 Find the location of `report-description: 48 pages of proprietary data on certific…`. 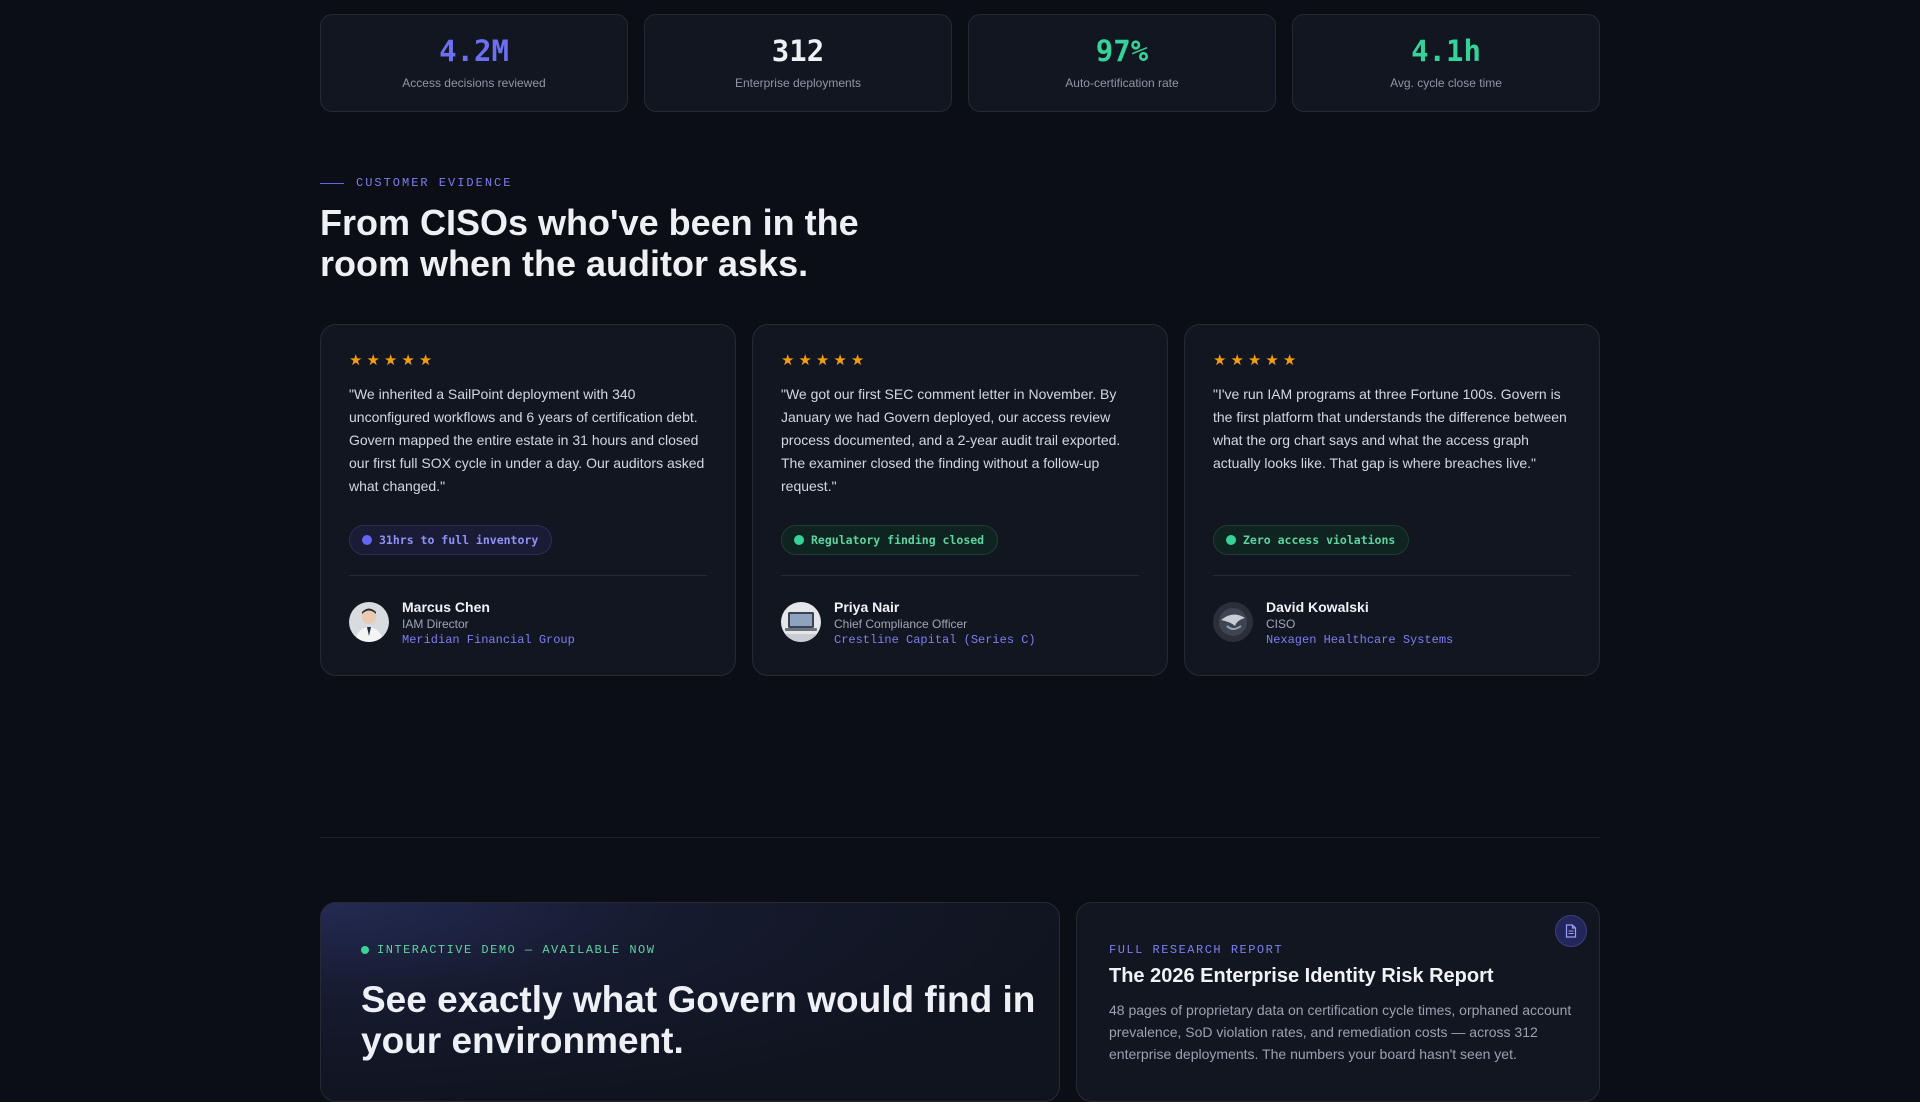

report-description: 48 pages of proprietary data on certific… is located at coordinates (1340, 1032).